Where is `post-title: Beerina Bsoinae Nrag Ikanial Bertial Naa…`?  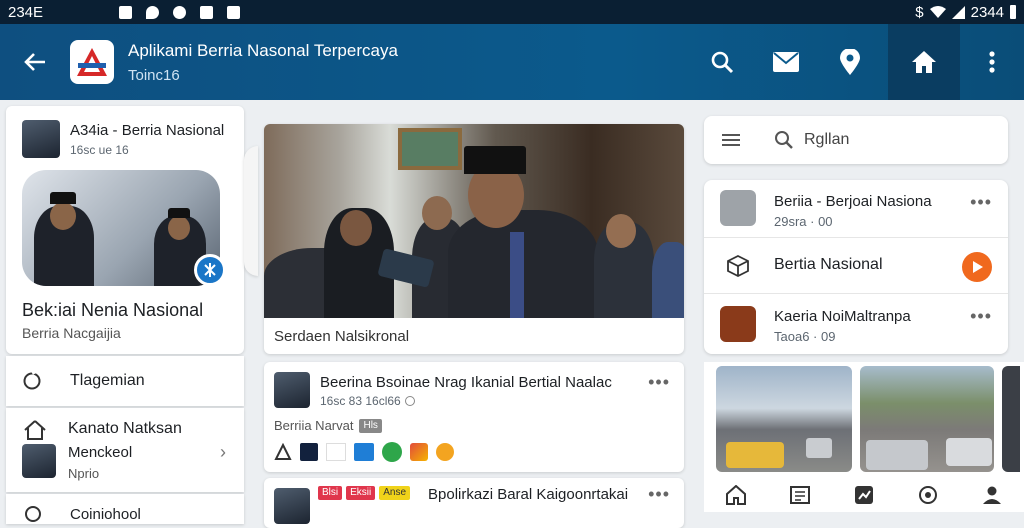
post-title: Beerina Bsoinae Nrag Ikanial Bertial Naa… is located at coordinates (466, 382).